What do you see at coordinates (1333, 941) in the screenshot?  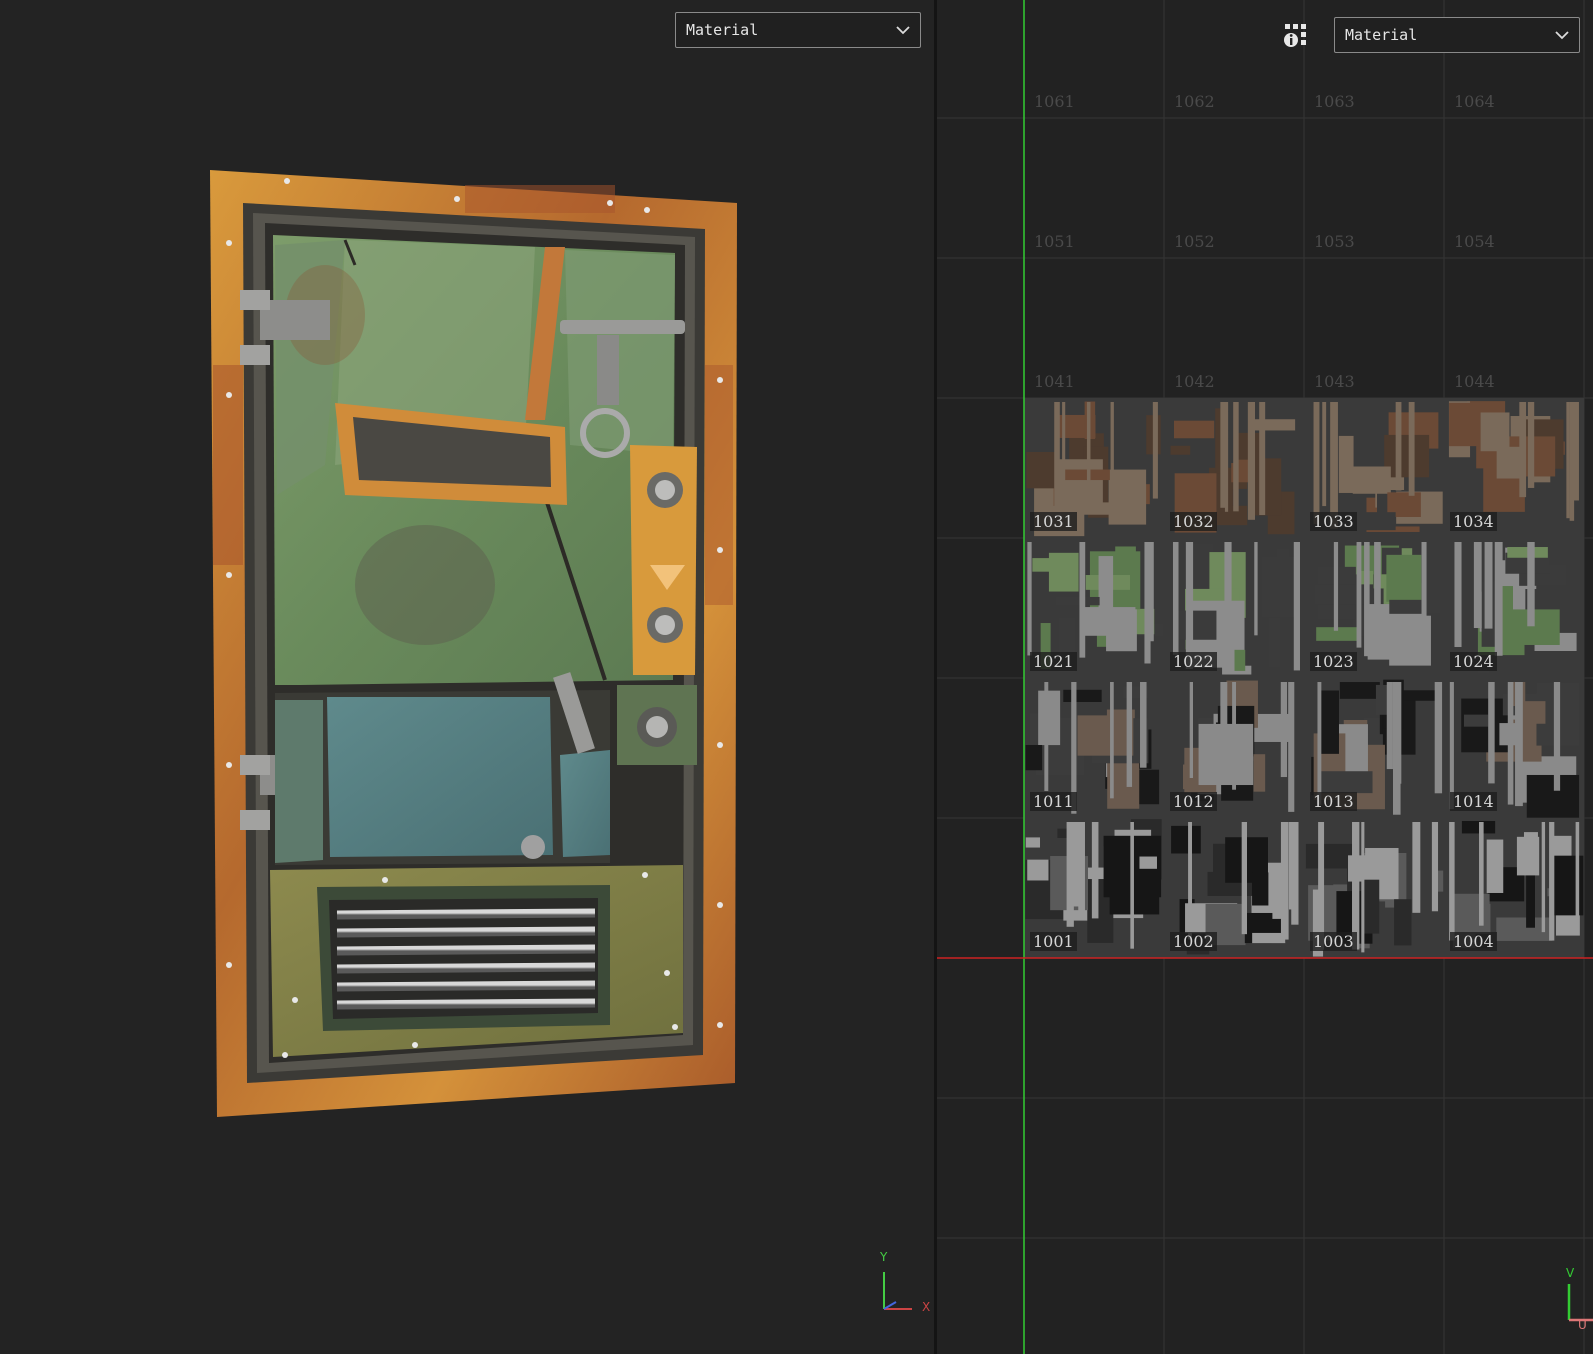 I see `udim-tile-label: 1003` at bounding box center [1333, 941].